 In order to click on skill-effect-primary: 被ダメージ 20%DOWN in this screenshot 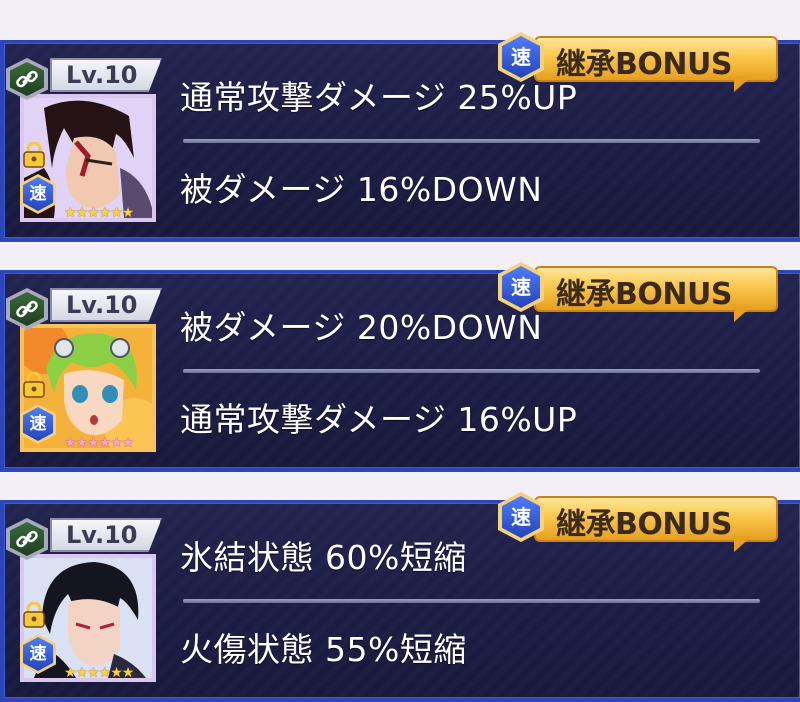, I will do `click(361, 327)`.